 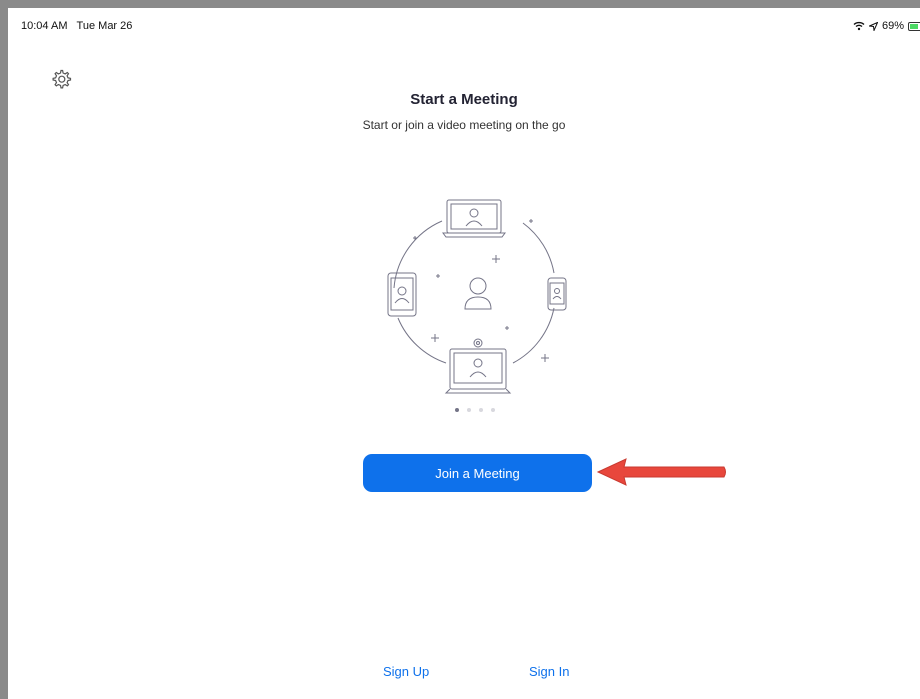 I want to click on location-icon, so click(x=873, y=26).